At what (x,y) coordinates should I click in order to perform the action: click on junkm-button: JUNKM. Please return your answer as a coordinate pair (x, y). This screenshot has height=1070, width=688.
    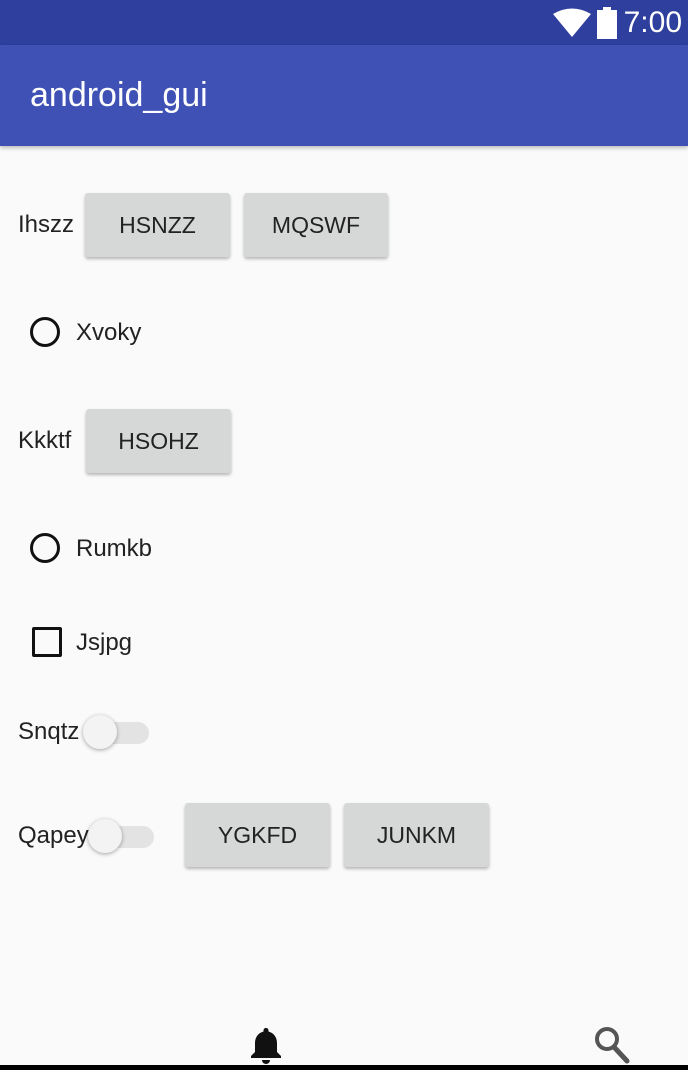
    Looking at the image, I should click on (416, 835).